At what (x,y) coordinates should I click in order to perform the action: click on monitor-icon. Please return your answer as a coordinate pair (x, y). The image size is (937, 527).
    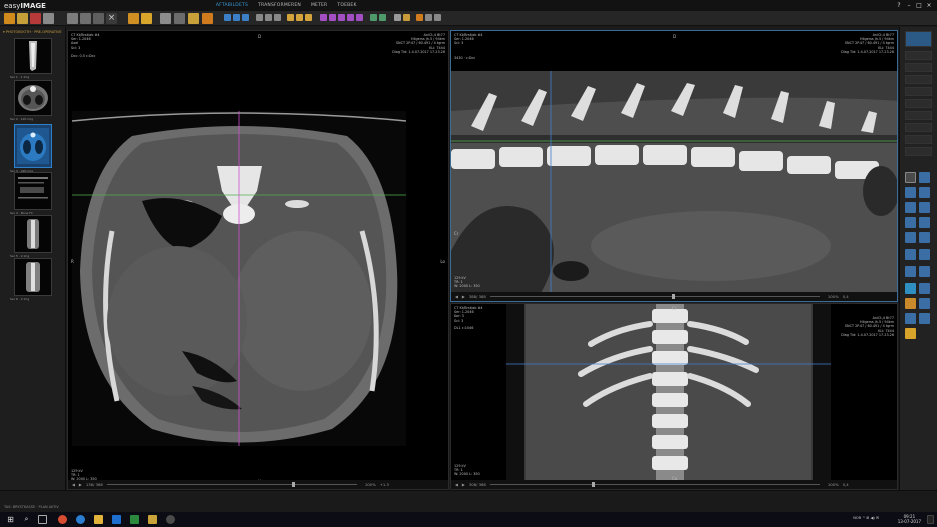
    Looking at the image, I should click on (910, 177).